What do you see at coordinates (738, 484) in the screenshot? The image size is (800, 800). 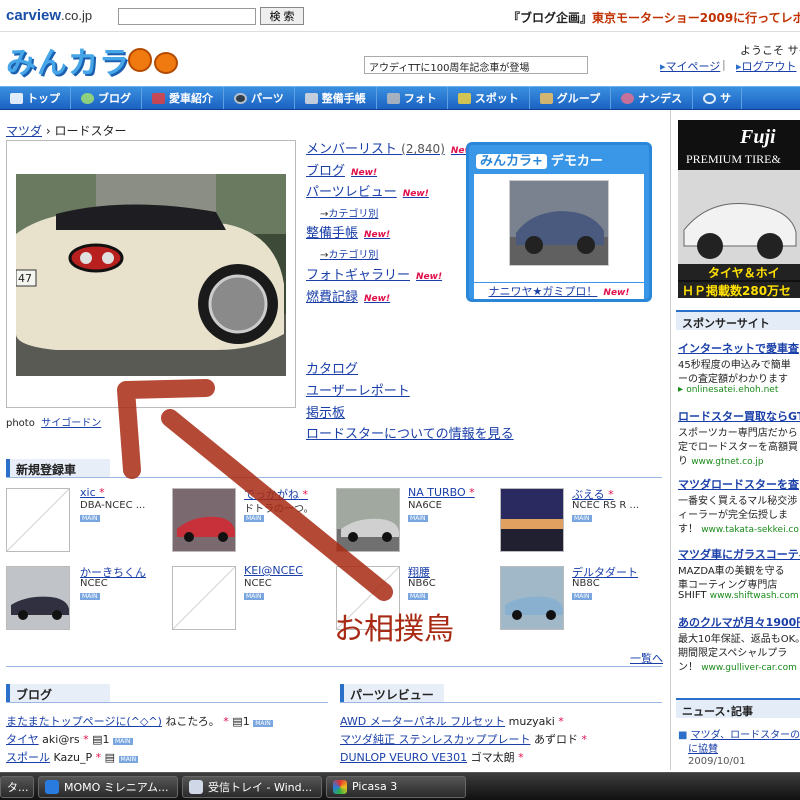 I see `sponsor-title: マツダロードスターを査` at bounding box center [738, 484].